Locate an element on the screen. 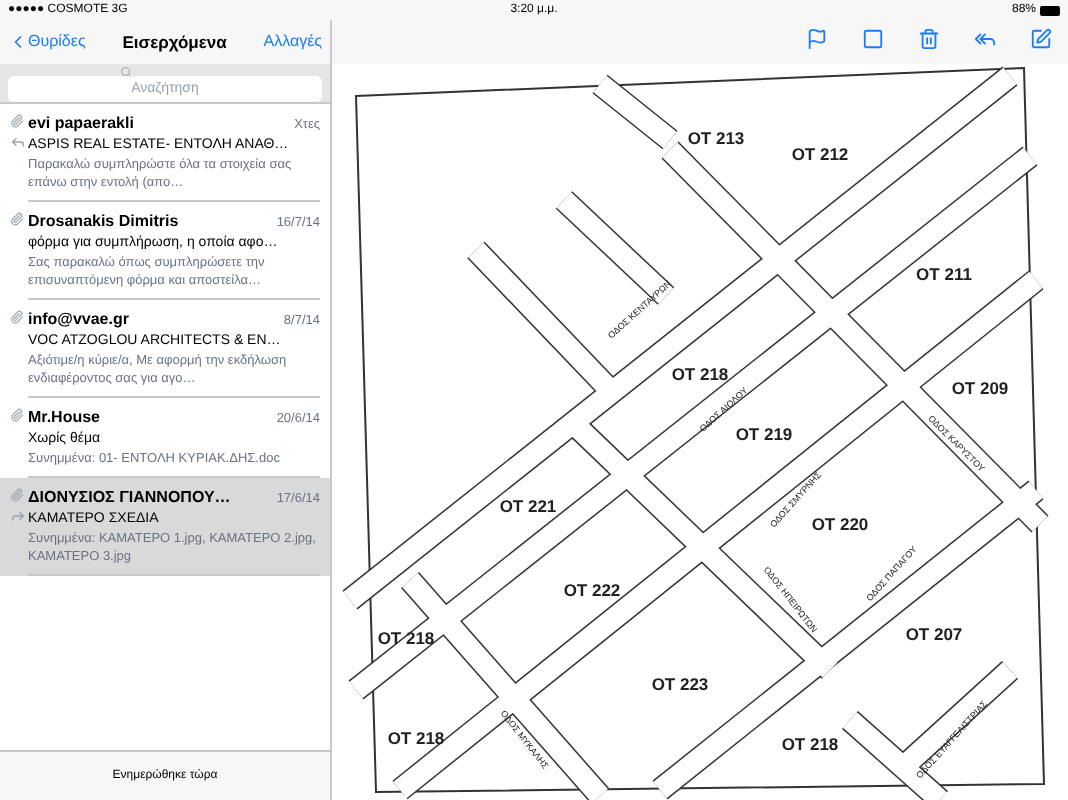 The image size is (1068, 800). edit-button: Αλλαγές is located at coordinates (292, 42).